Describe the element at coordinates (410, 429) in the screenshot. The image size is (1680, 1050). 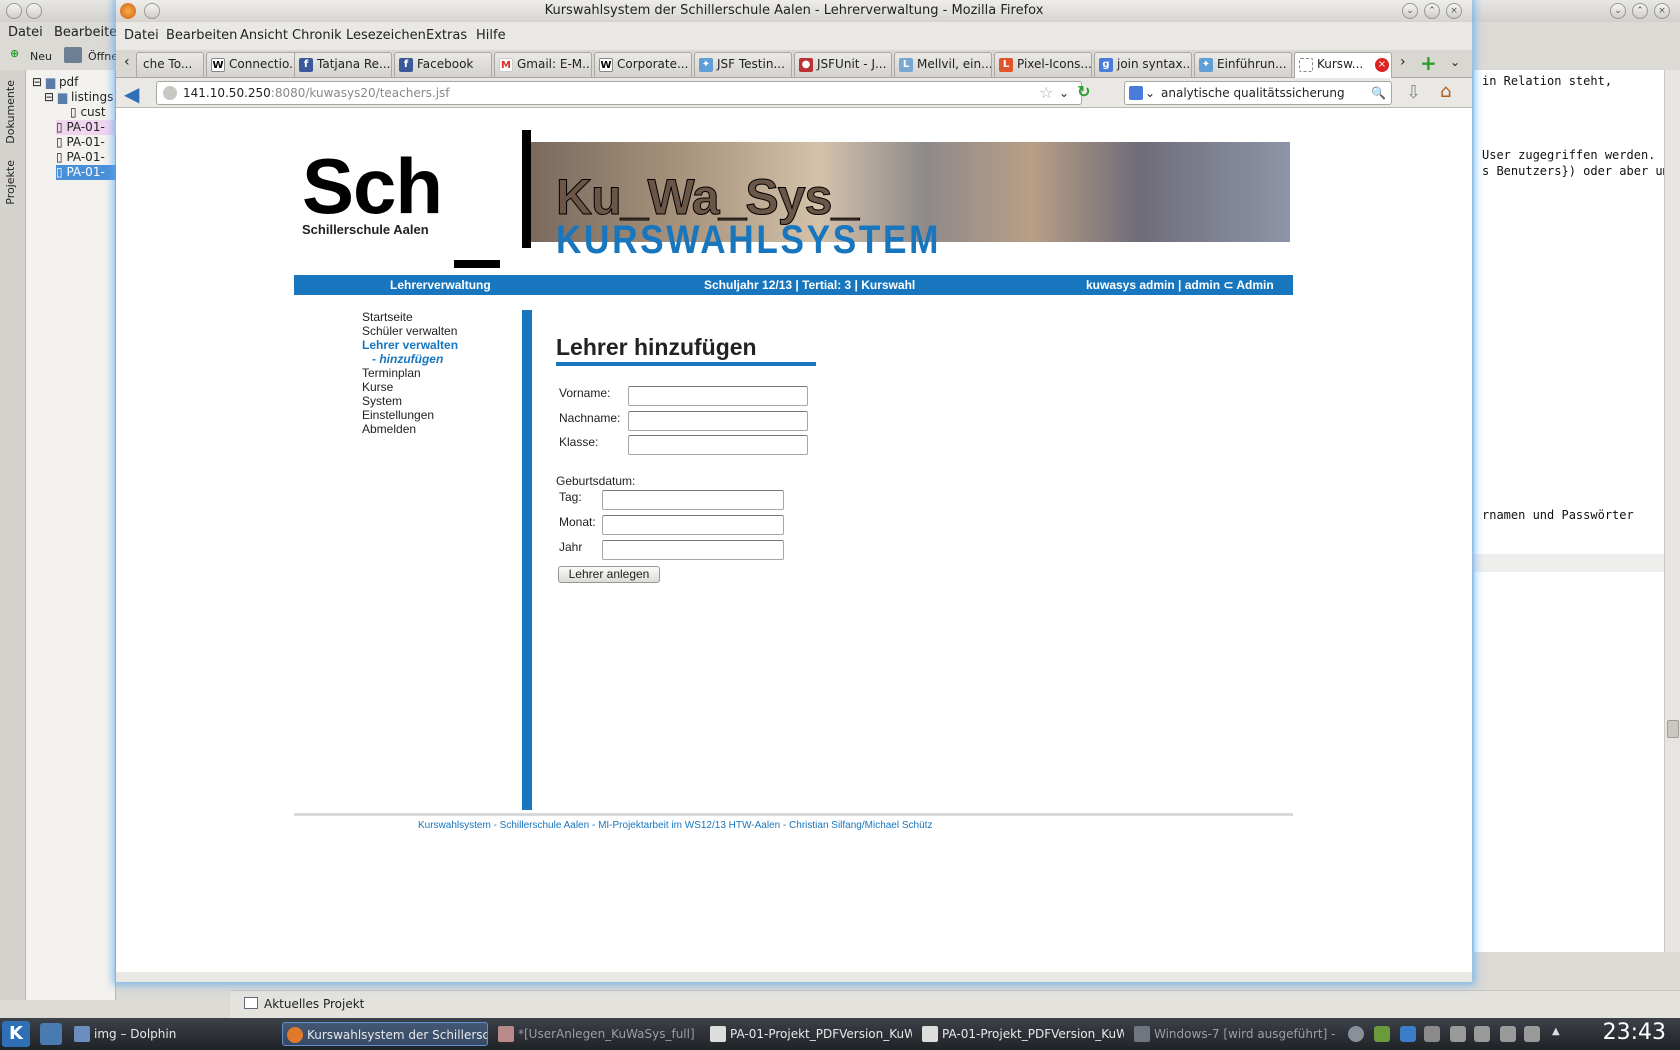
I see `menu-abmelden: Abmelden` at that location.